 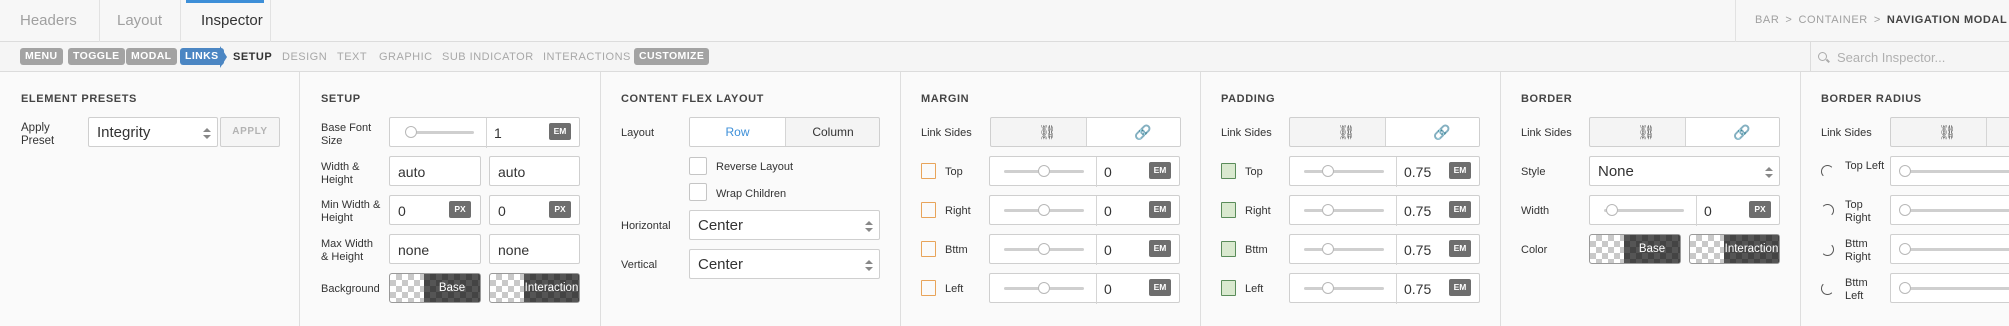 What do you see at coordinates (250, 132) in the screenshot?
I see `apply-button: APPLY` at bounding box center [250, 132].